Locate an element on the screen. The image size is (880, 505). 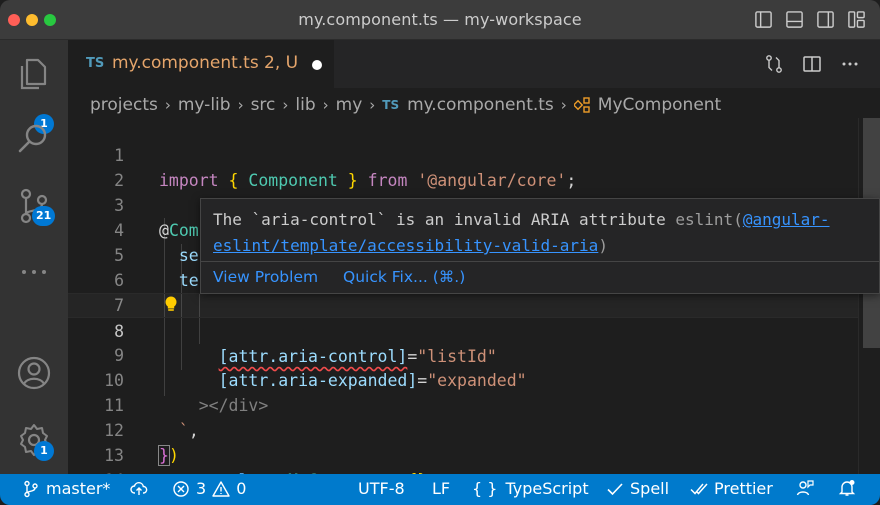
language-status: { } TypeScript is located at coordinates (530, 488).